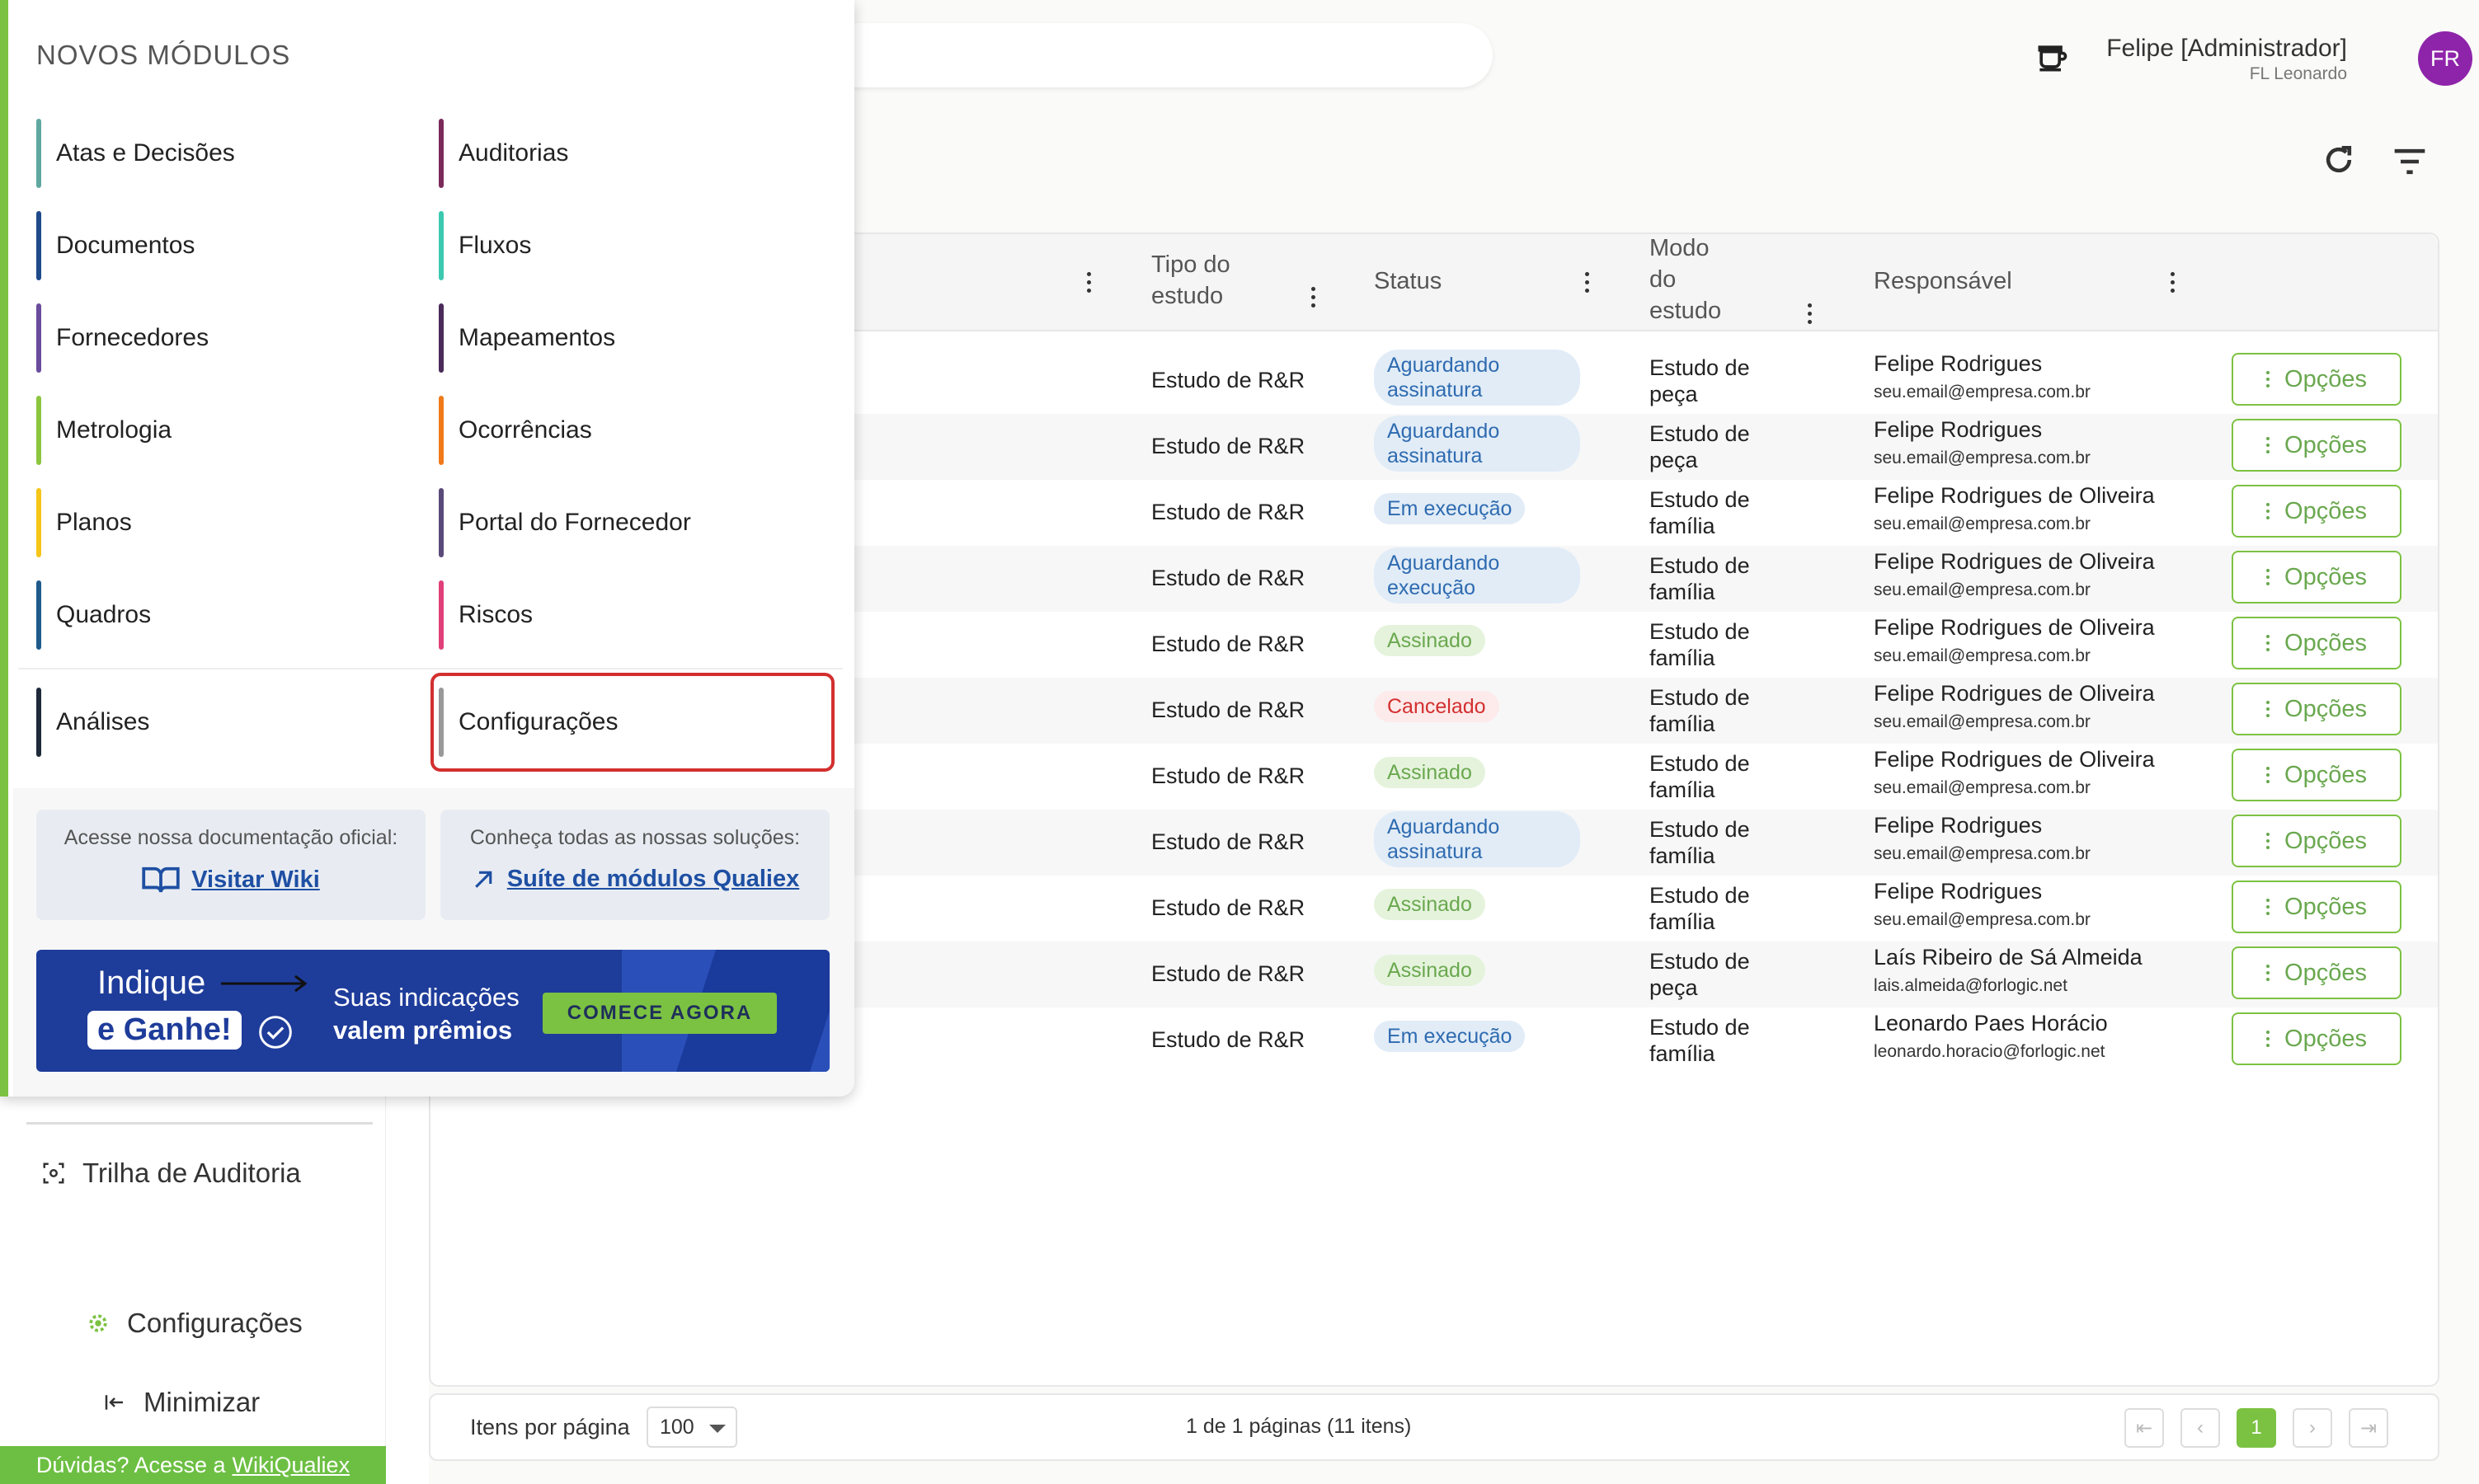 Image resolution: width=2479 pixels, height=1484 pixels. What do you see at coordinates (496, 245) in the screenshot?
I see `module-label: Fluxos` at bounding box center [496, 245].